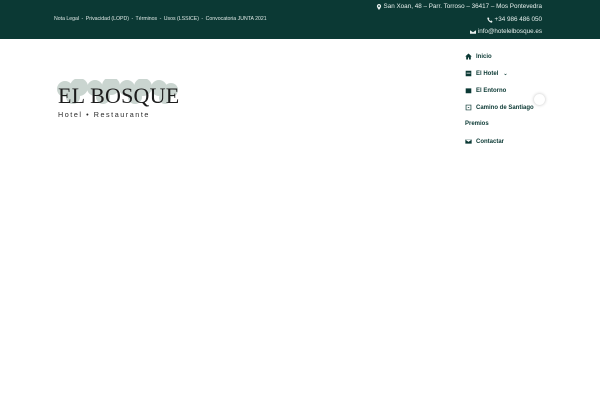  I want to click on nav-item-inicio: Inicio, so click(478, 56).